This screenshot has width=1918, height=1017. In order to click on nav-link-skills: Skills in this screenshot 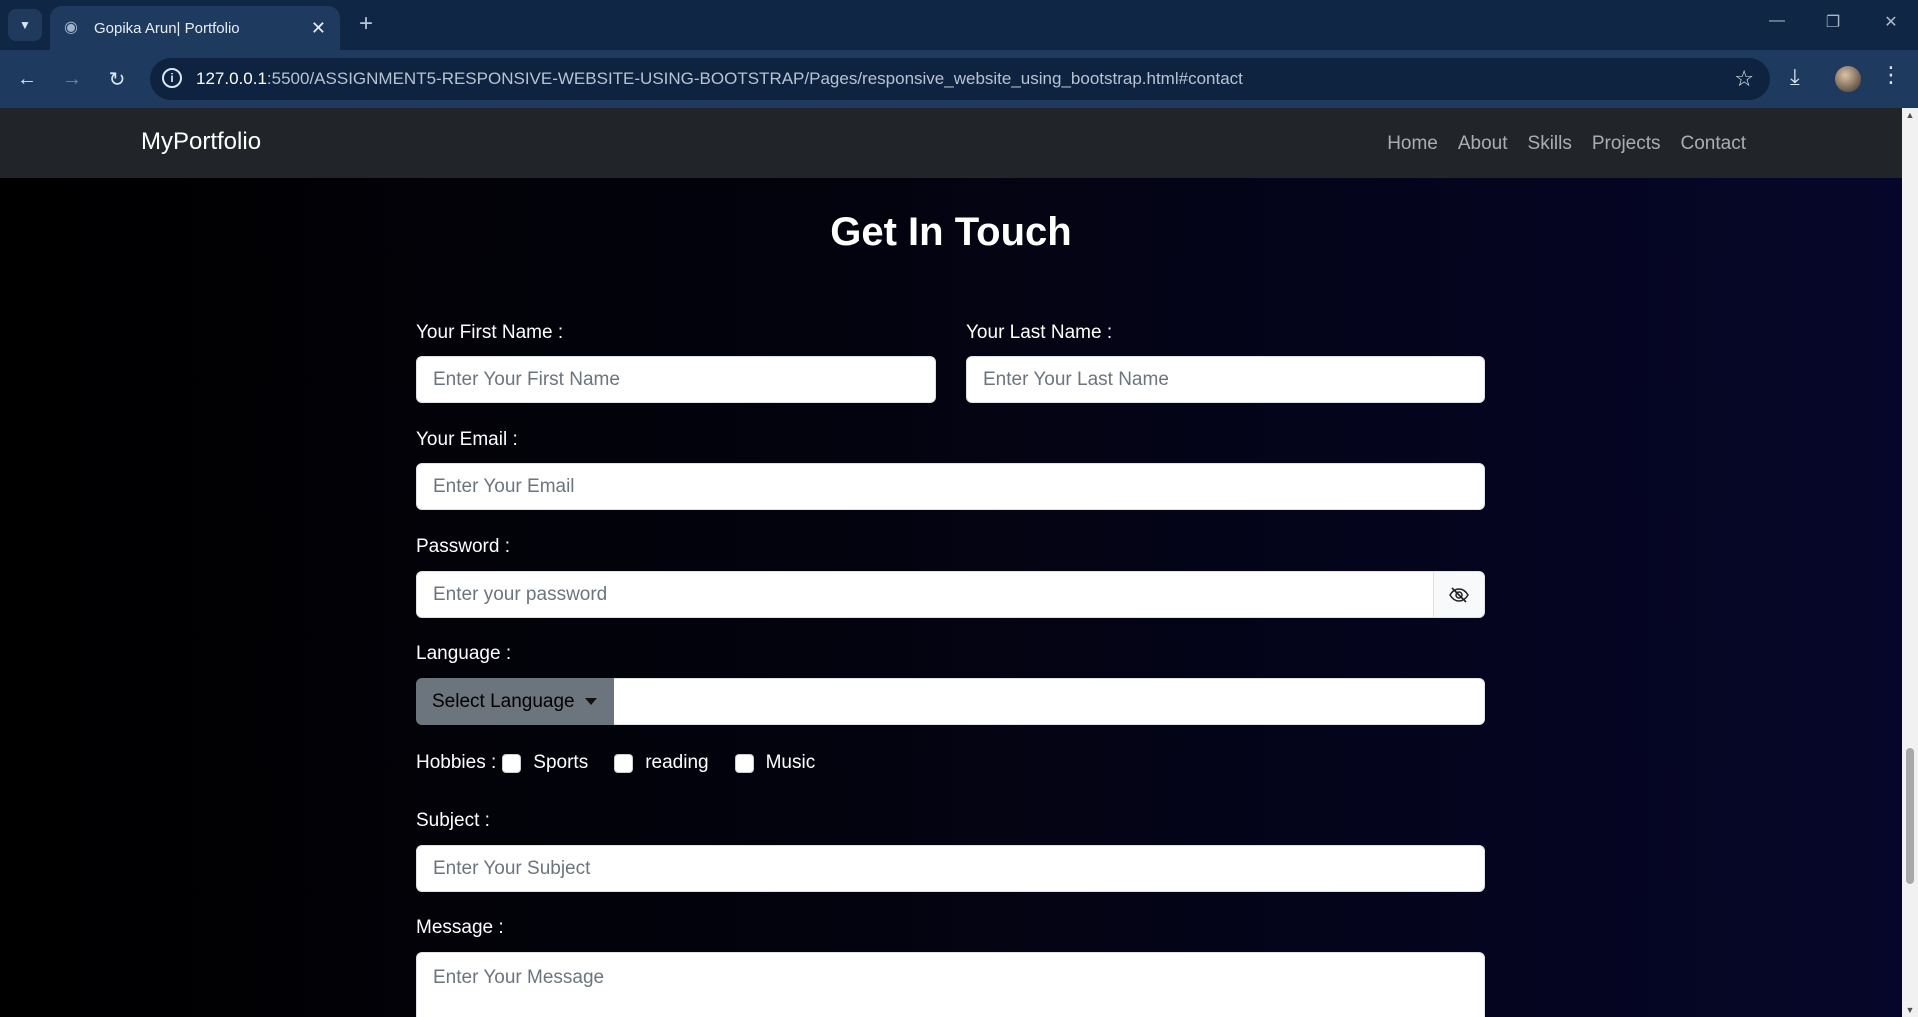, I will do `click(1550, 144)`.